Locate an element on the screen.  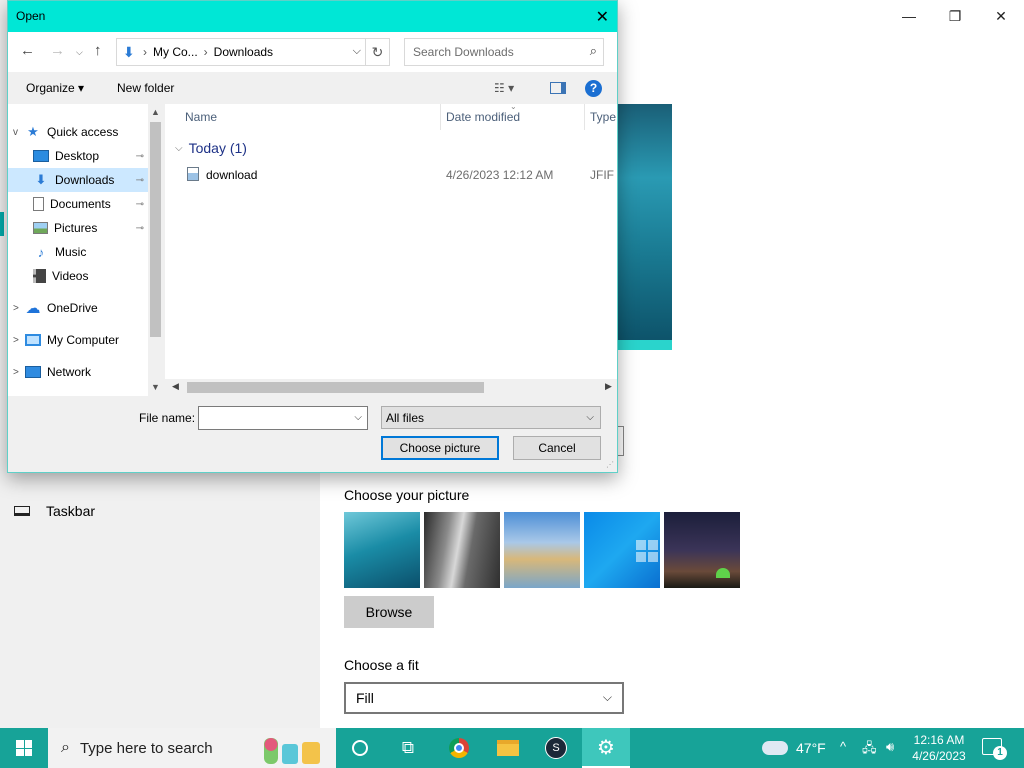
new-folder-button: New folder is located at coordinates (145, 88).